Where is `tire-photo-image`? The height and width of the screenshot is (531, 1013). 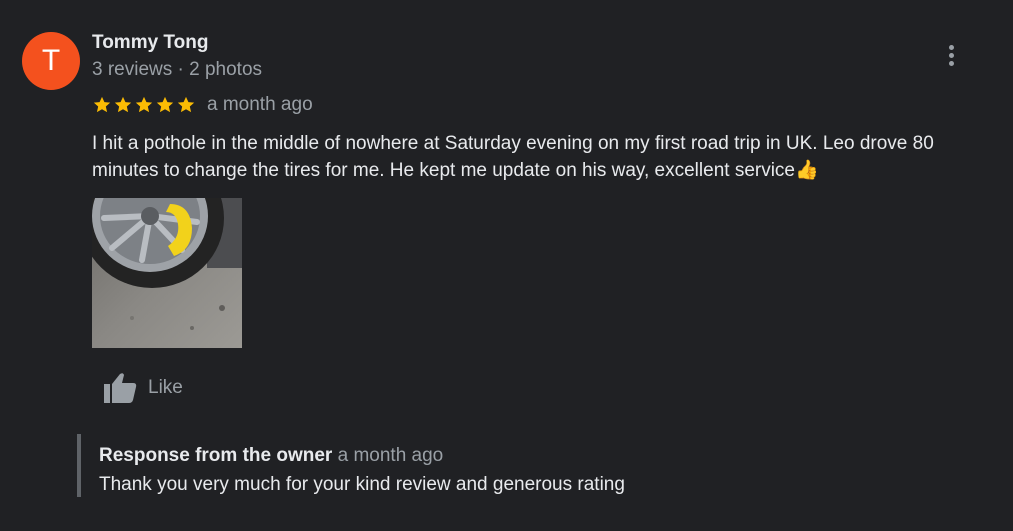 tire-photo-image is located at coordinates (167, 273).